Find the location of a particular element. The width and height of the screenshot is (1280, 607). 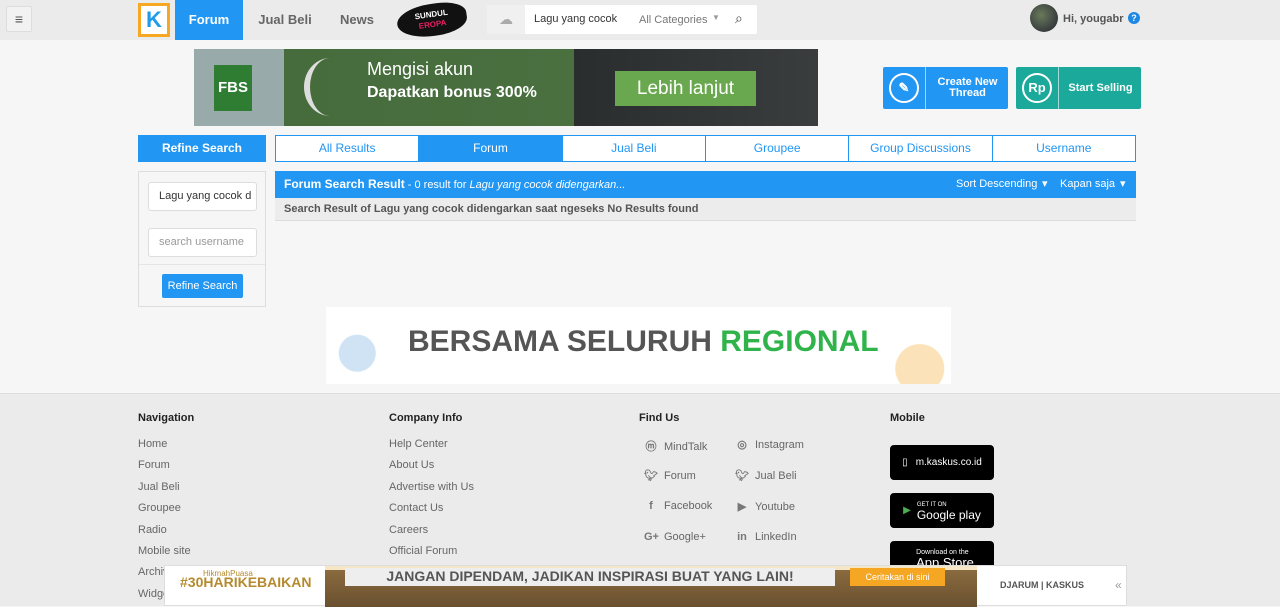

footer-findus-title: Find Us is located at coordinates (659, 418).